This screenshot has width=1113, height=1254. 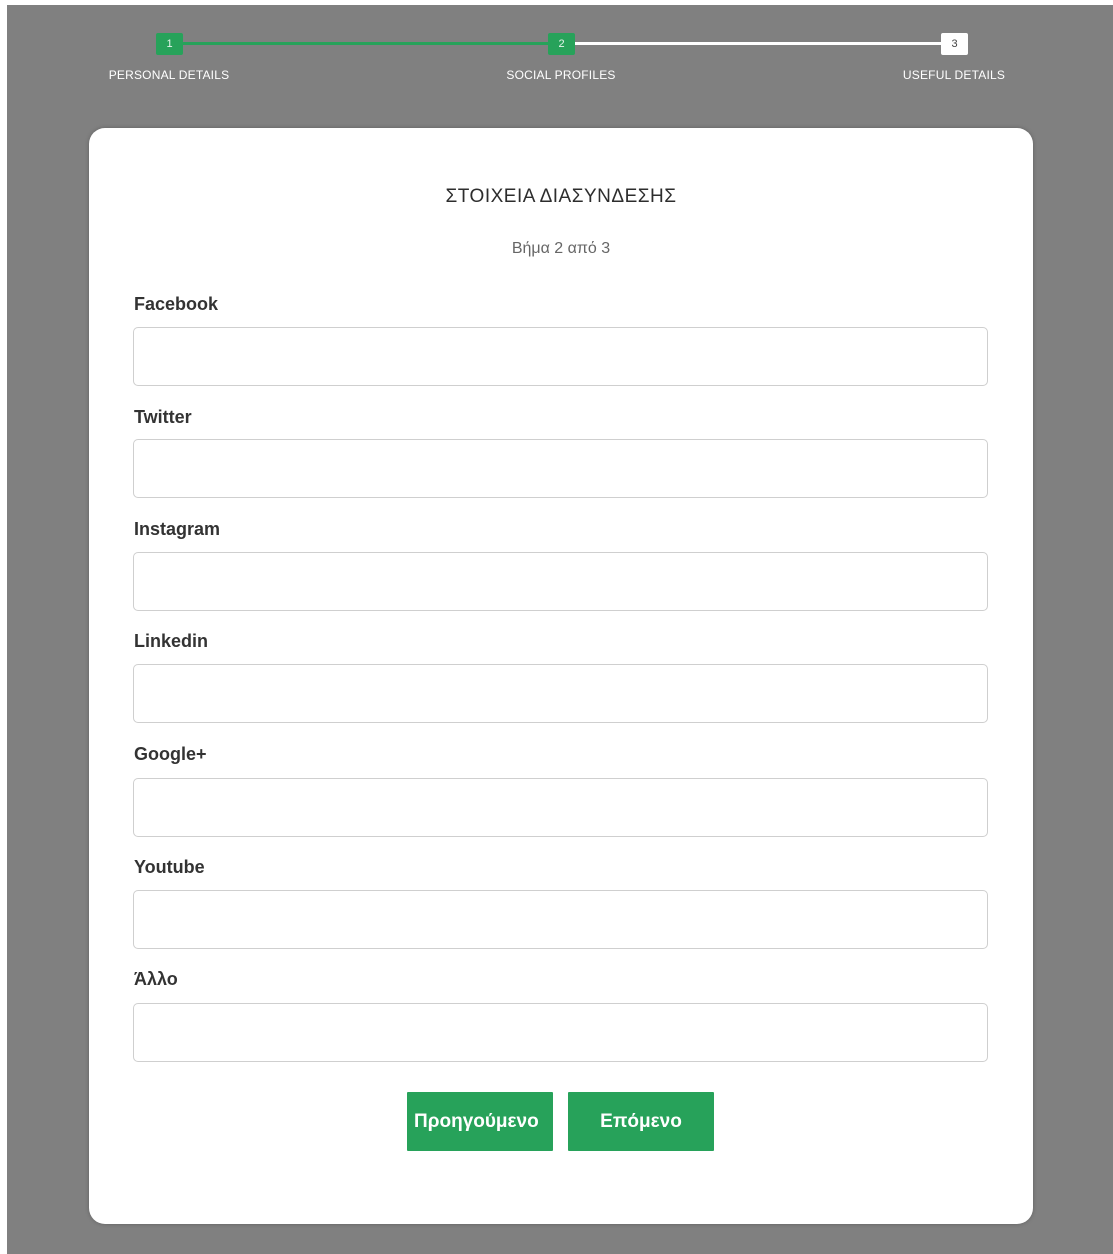 I want to click on linkedin-label: Linkedin, so click(x=171, y=641).